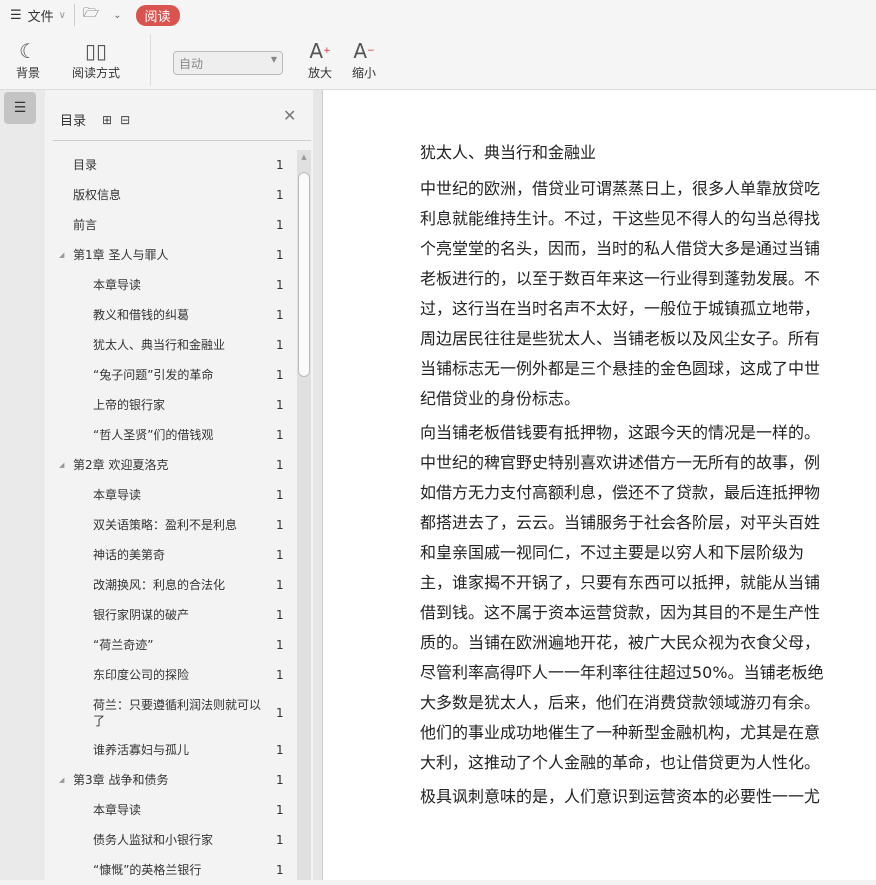  I want to click on toc-title: 目录, so click(73, 121).